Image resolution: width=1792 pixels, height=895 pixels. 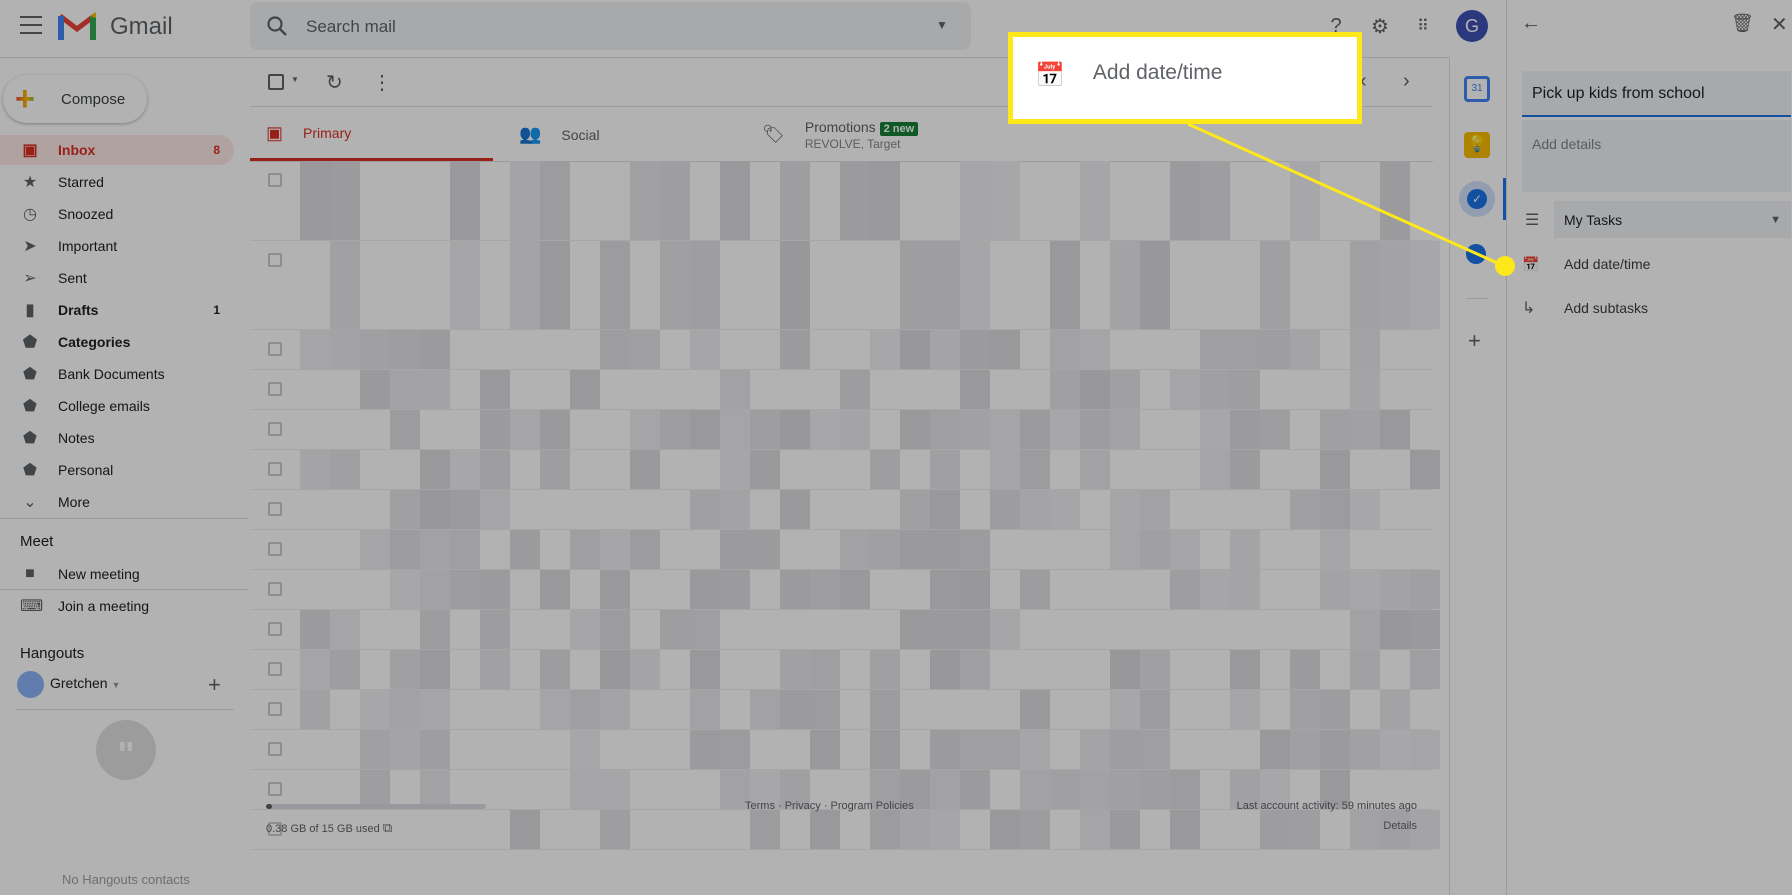 What do you see at coordinates (1185, 78) in the screenshot?
I see `callout-box: 📅 Add date/time` at bounding box center [1185, 78].